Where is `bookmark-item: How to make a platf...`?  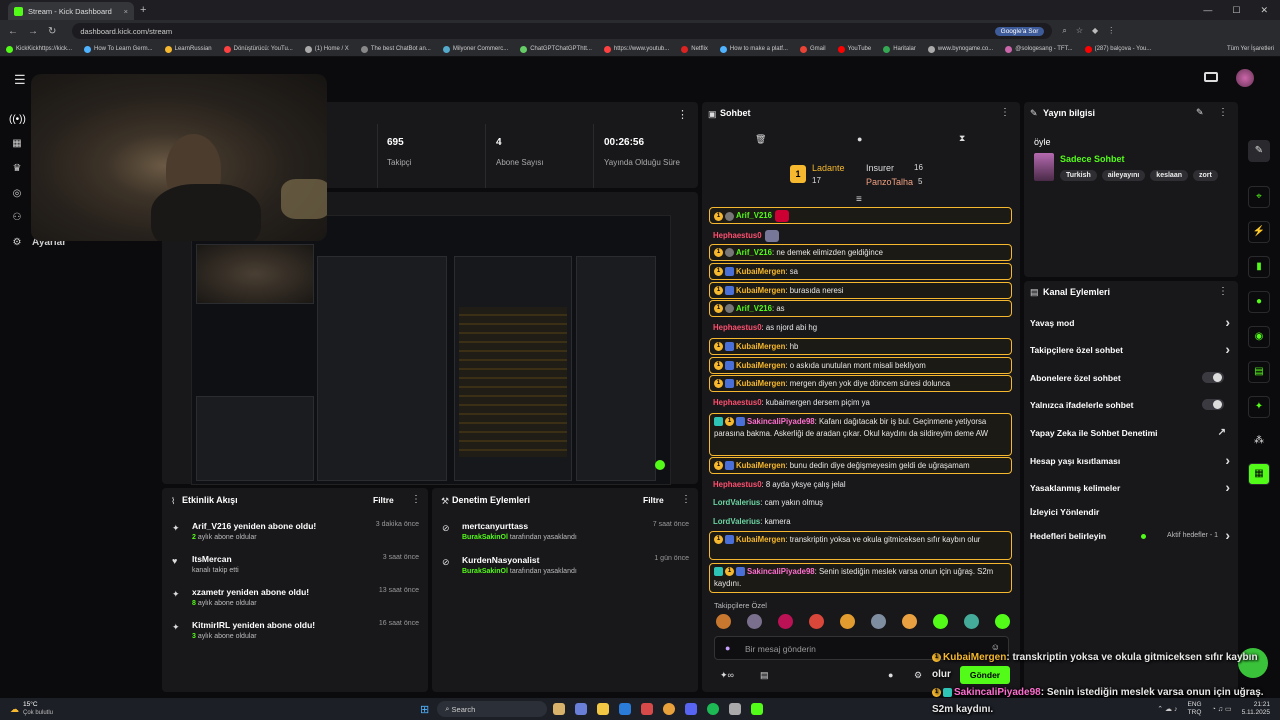 bookmark-item: How to make a platf... is located at coordinates (753, 49).